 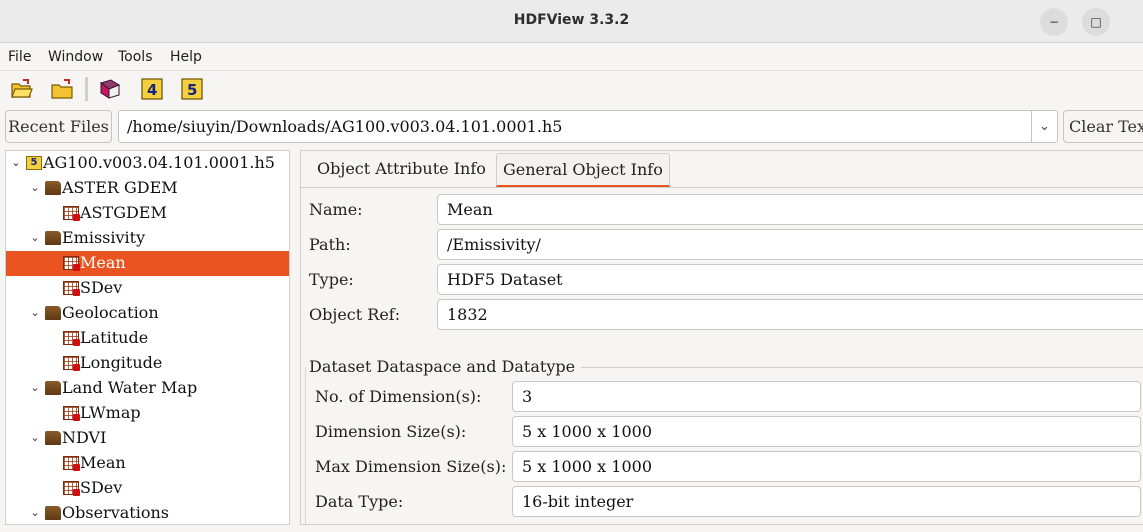 I want to click on tree-node-label: NDVI, so click(x=84, y=437).